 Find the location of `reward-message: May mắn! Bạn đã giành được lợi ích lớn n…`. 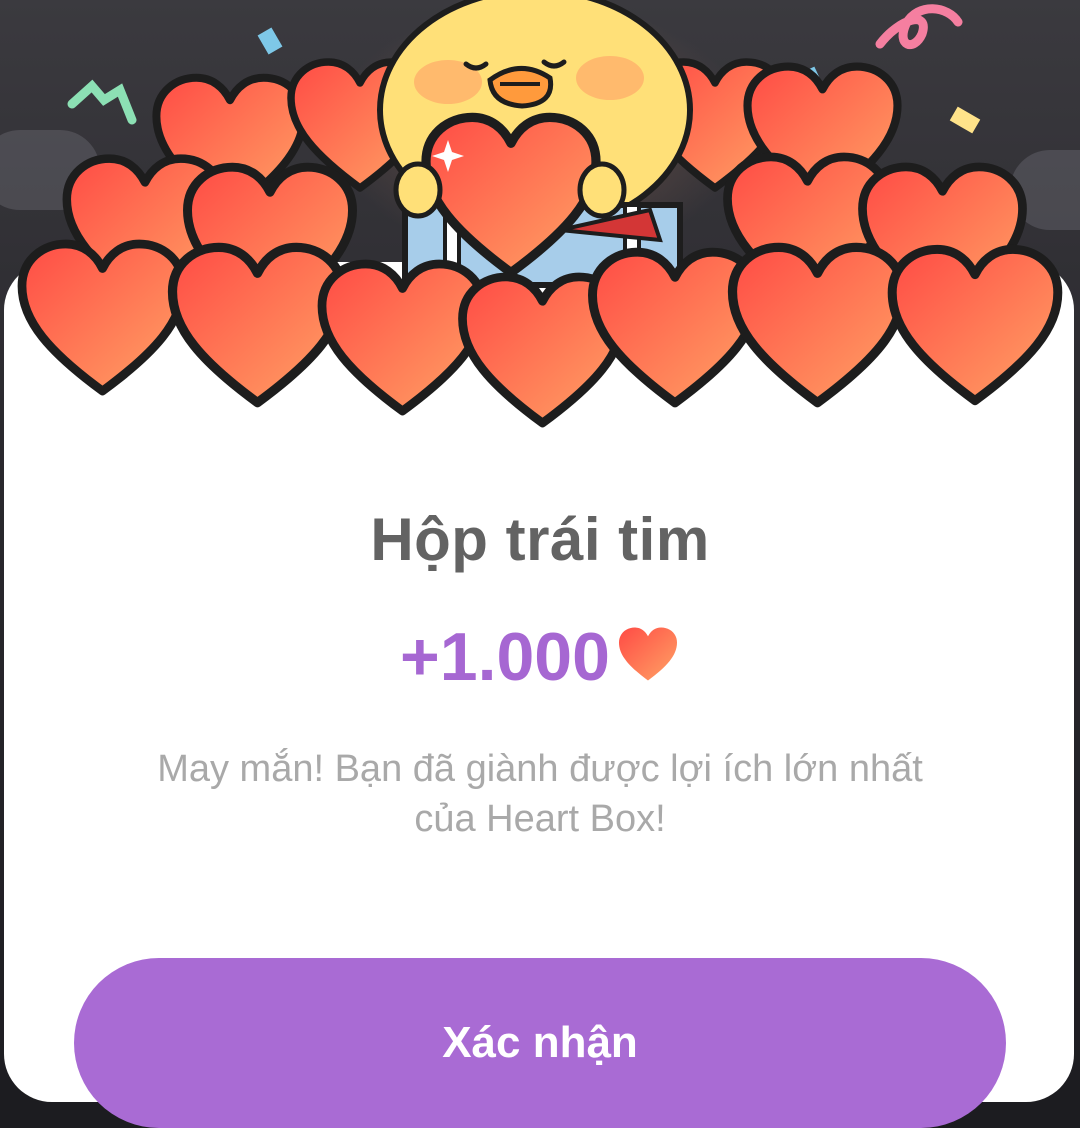

reward-message: May mắn! Bạn đã giành được lợi ích lớn n… is located at coordinates (540, 794).